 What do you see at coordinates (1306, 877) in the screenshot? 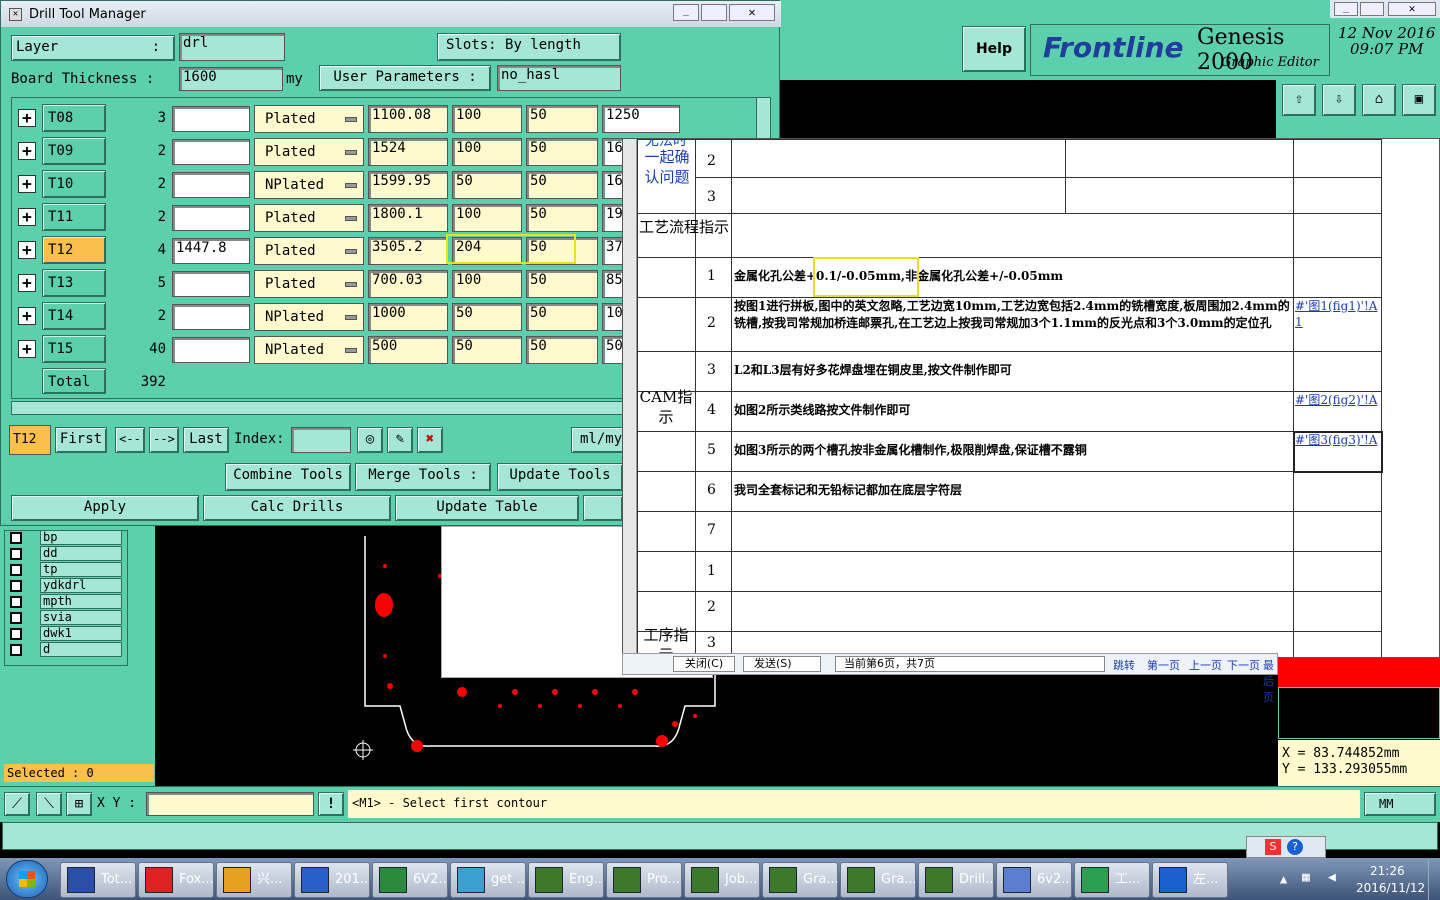
I see `network-icon: ▦` at bounding box center [1306, 877].